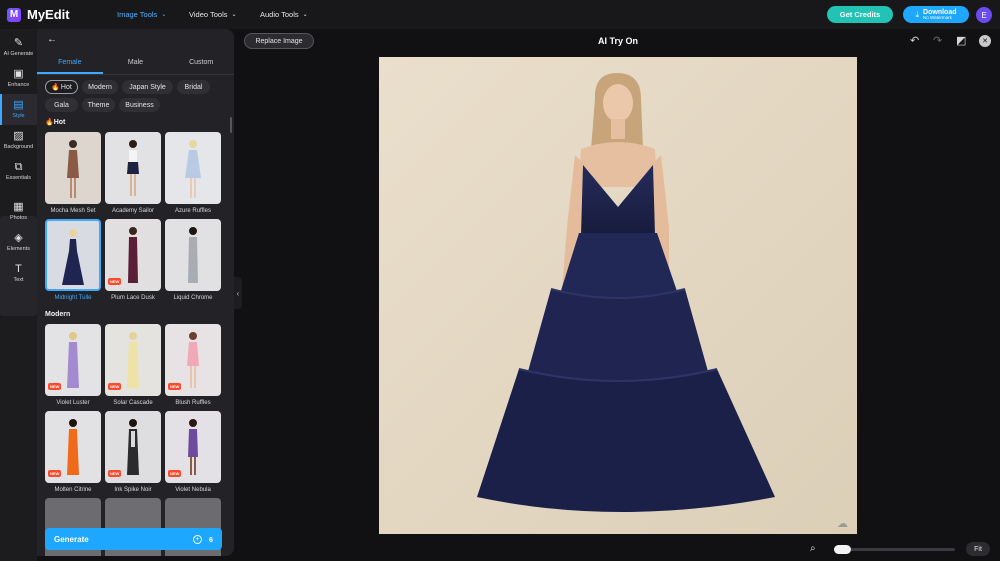 The height and width of the screenshot is (561, 1000). I want to click on rail-item-style: ▤ Style, so click(18, 109).